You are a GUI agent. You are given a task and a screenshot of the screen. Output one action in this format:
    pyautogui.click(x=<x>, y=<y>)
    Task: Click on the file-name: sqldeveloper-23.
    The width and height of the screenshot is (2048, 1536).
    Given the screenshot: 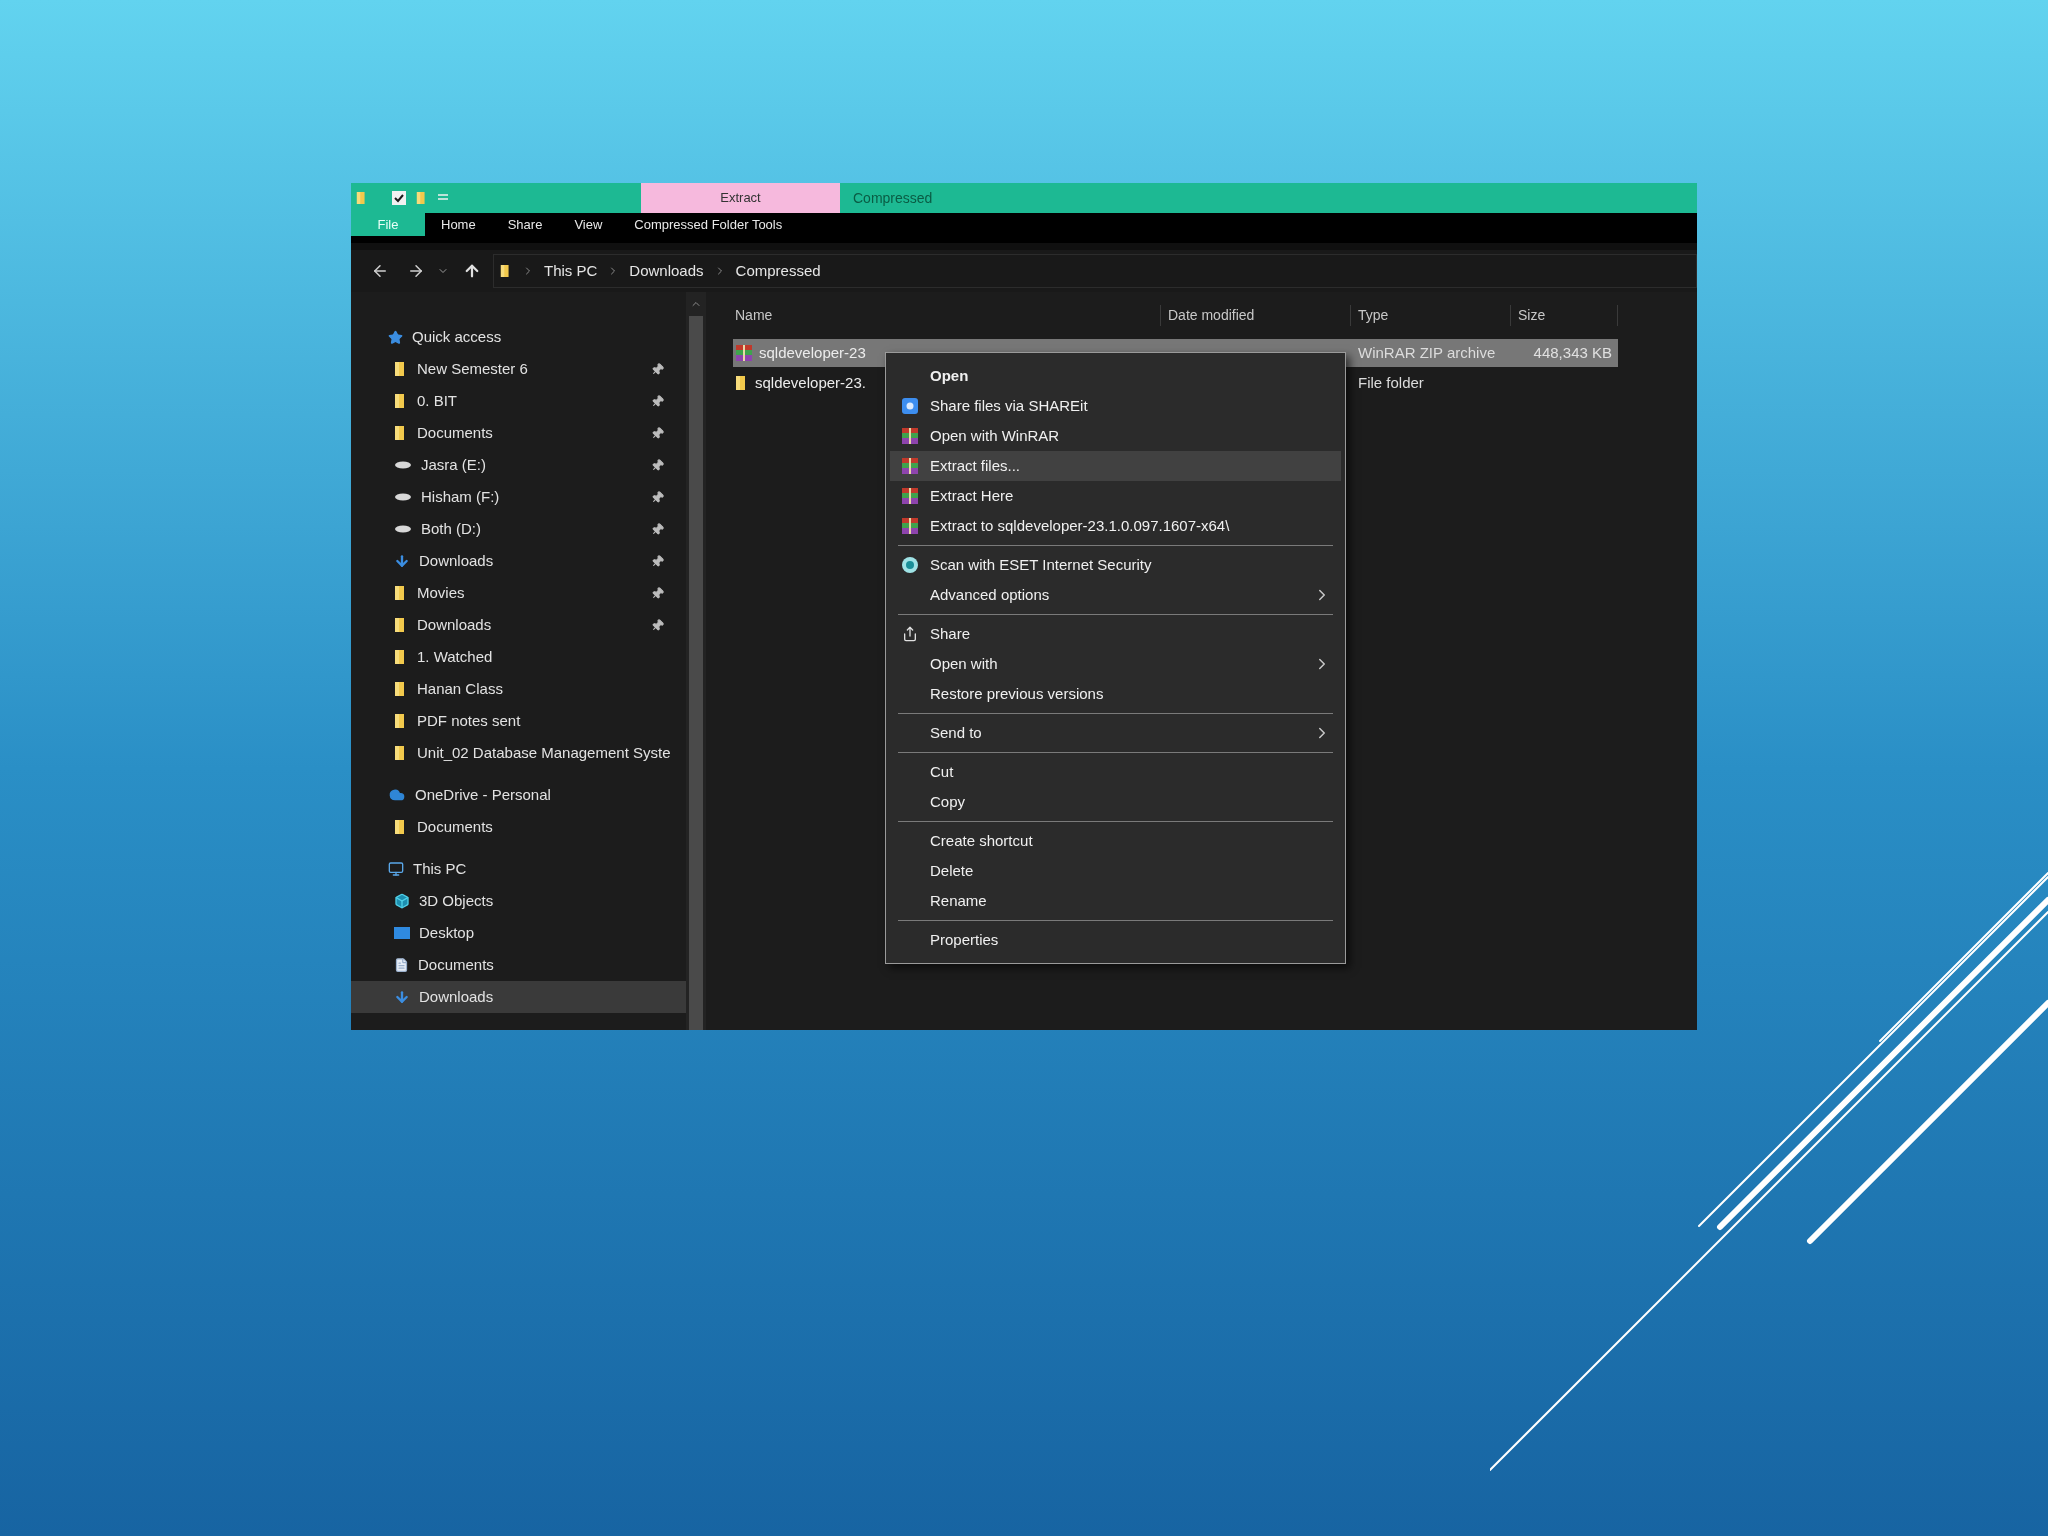 What is the action you would take?
    pyautogui.click(x=810, y=382)
    